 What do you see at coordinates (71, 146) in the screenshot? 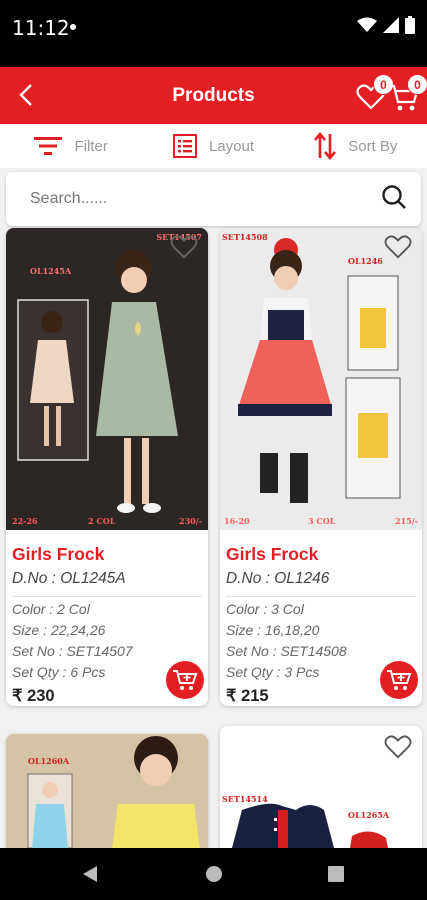
I see `filter-button: Filter` at bounding box center [71, 146].